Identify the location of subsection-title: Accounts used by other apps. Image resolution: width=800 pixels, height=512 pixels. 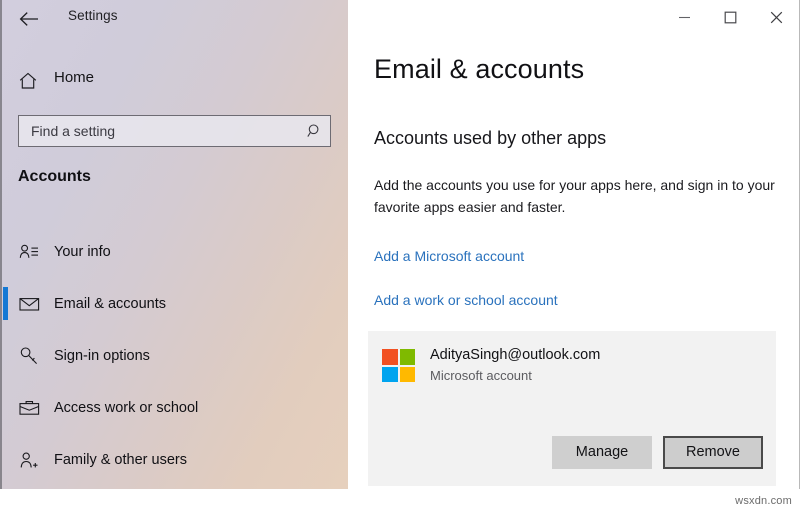
(490, 138).